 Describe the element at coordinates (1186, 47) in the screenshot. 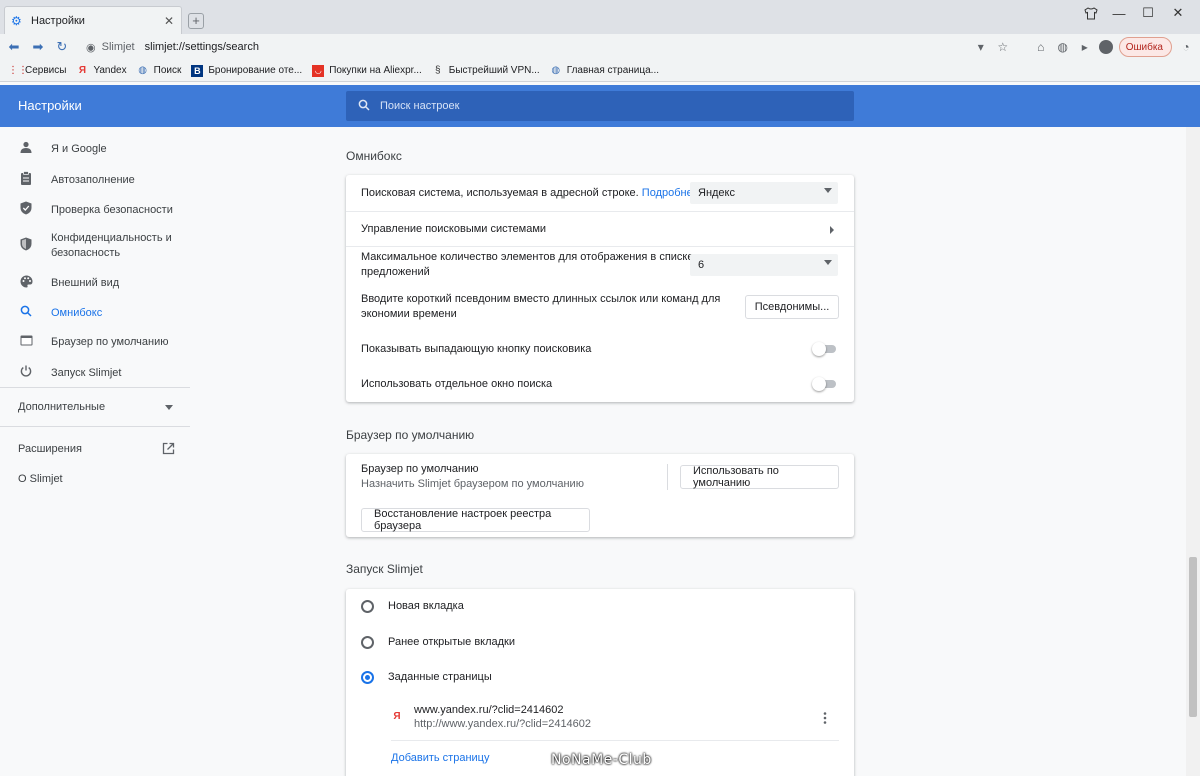

I see `menu-icon: ◔` at that location.